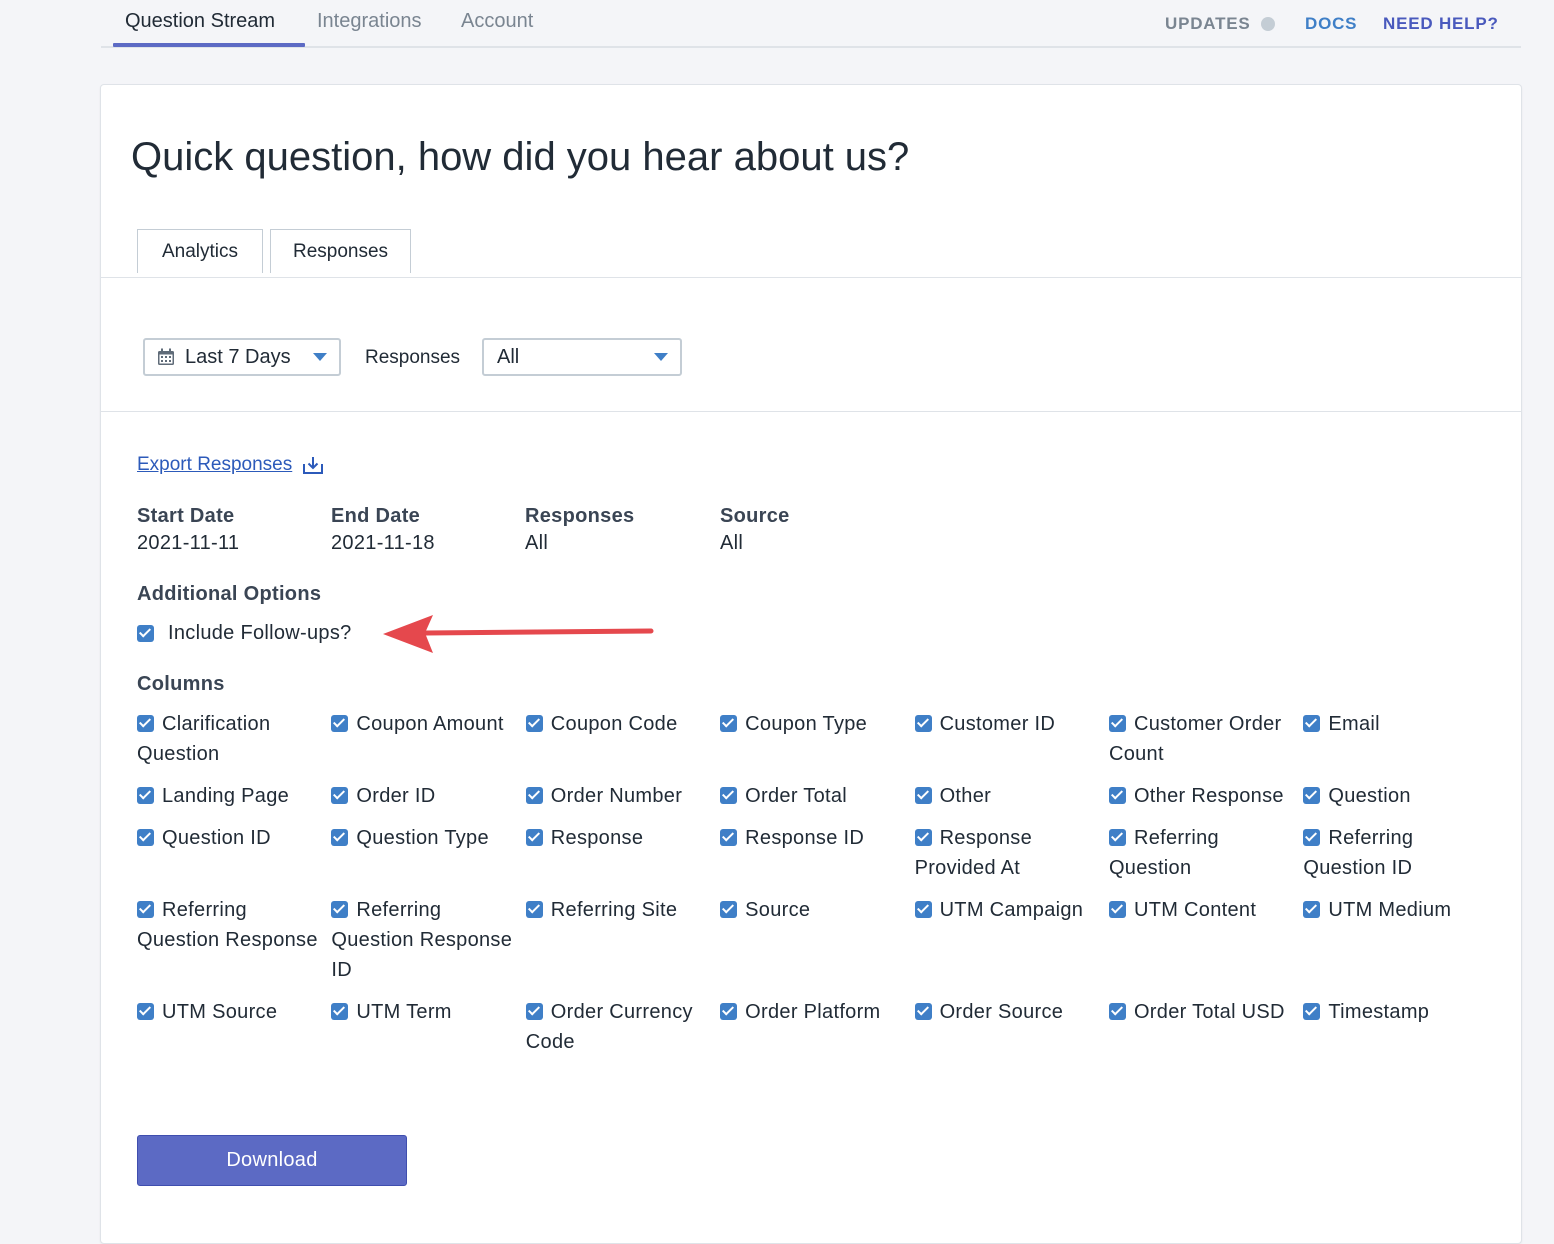 This screenshot has width=1554, height=1244. What do you see at coordinates (732, 543) in the screenshot?
I see `source-summary-value: All` at bounding box center [732, 543].